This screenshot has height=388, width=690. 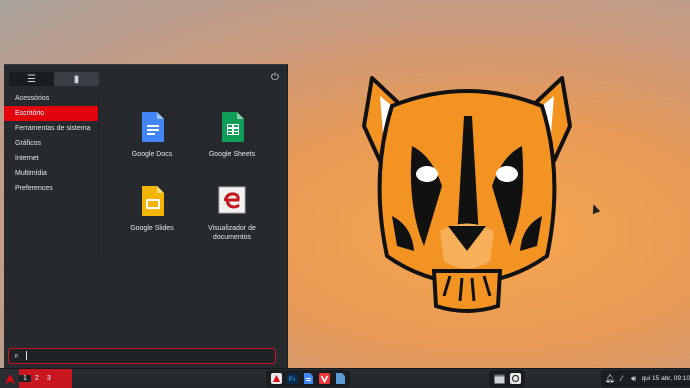 I want to click on mouse-cursor-icon, so click(x=595, y=208).